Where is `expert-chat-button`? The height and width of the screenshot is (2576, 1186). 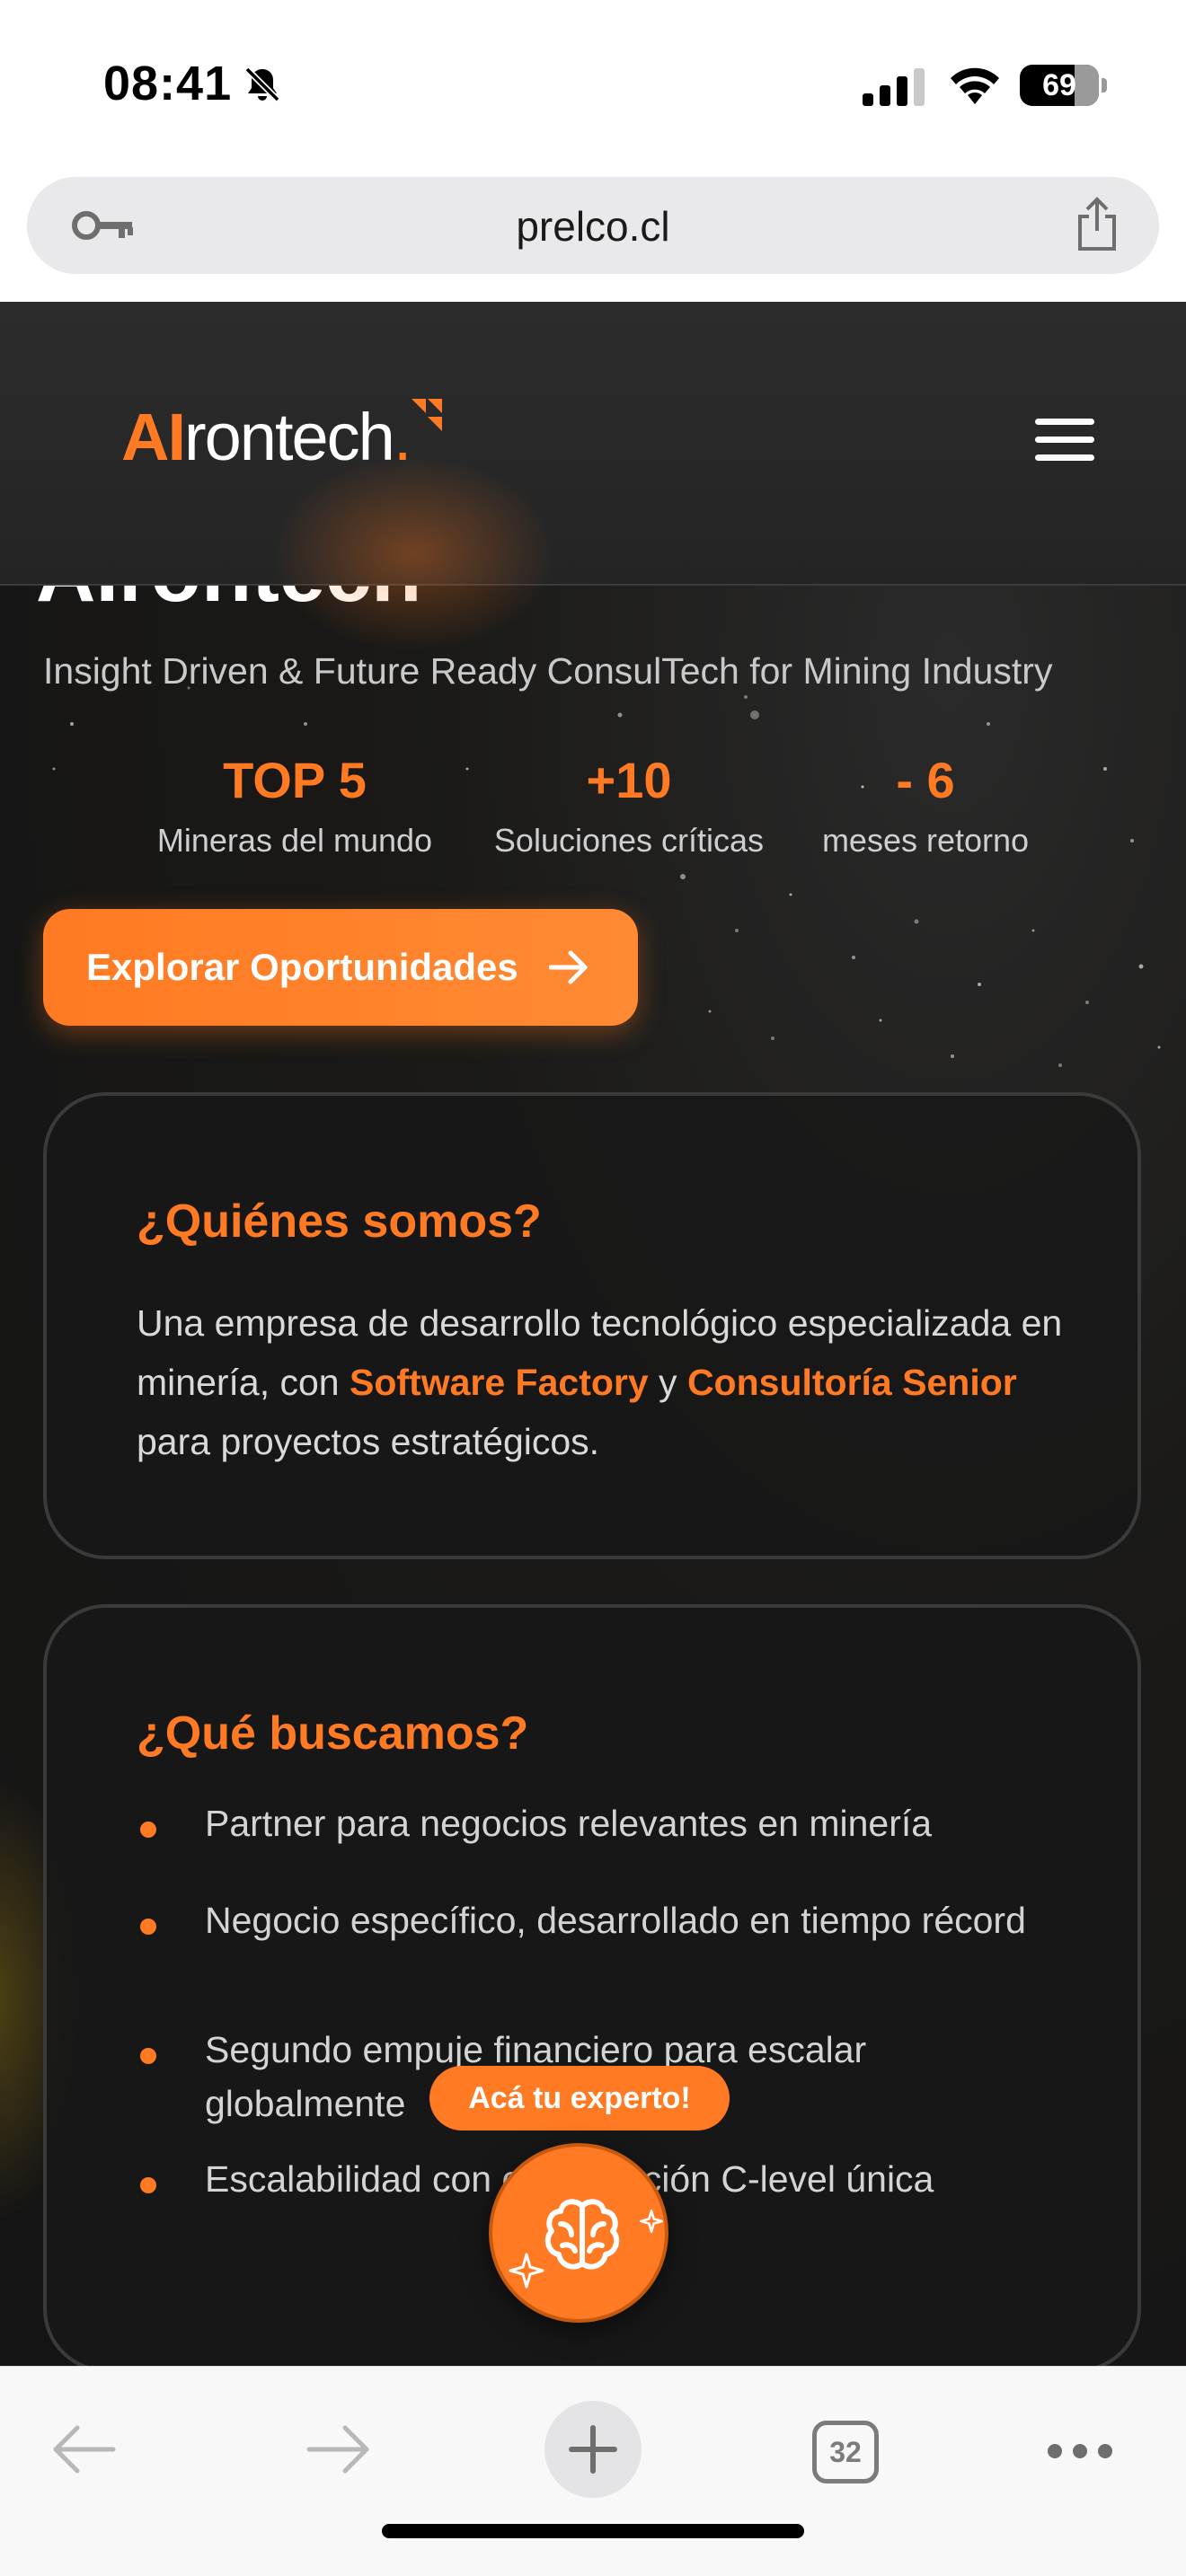 expert-chat-button is located at coordinates (578, 2233).